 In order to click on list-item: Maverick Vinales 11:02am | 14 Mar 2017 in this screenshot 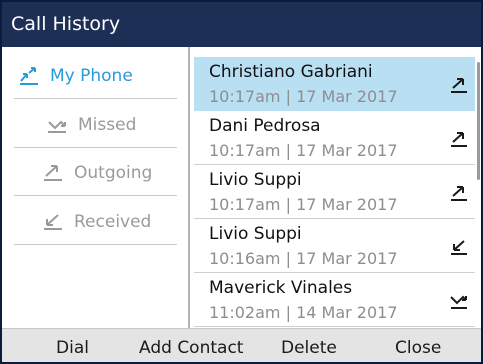, I will do `click(334, 300)`.